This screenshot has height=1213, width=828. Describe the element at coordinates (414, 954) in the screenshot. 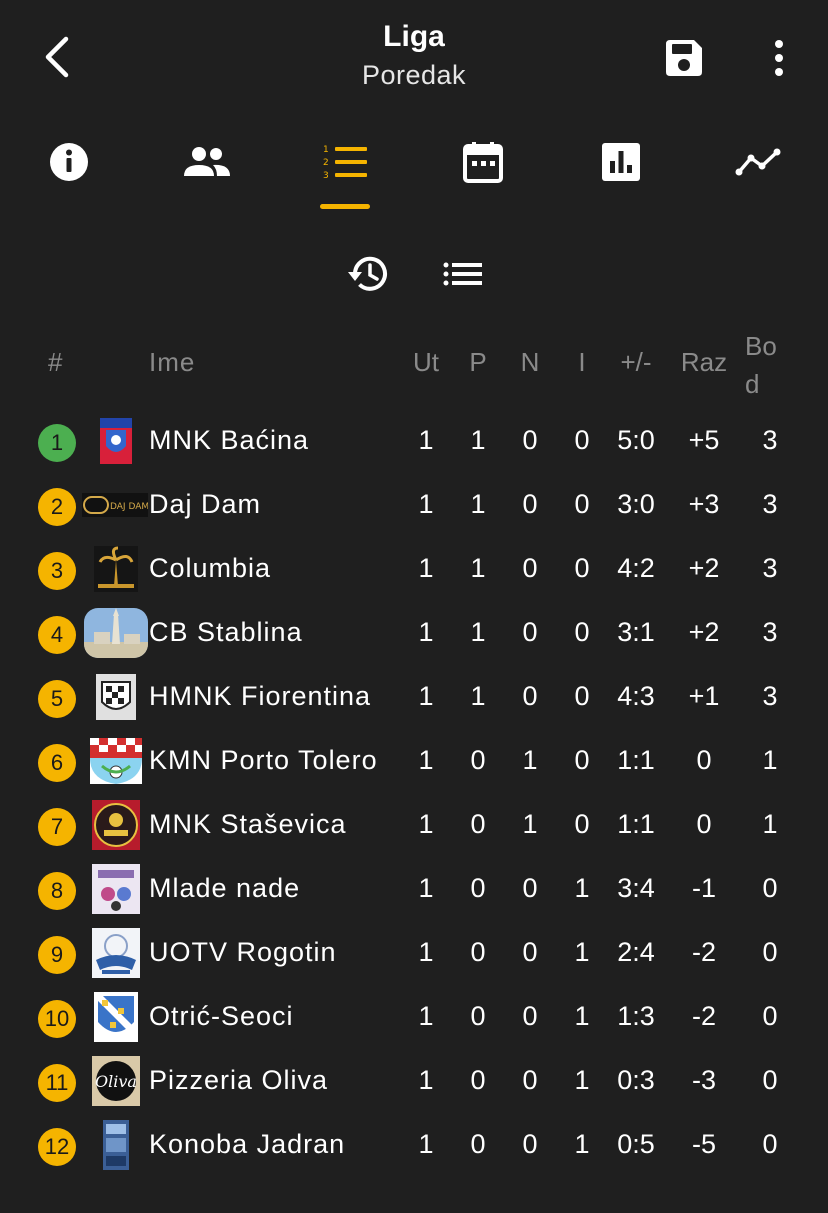

I see `table-row: 9 UOTV Rogotin 1 0 0 1 2:4 -2 0` at that location.